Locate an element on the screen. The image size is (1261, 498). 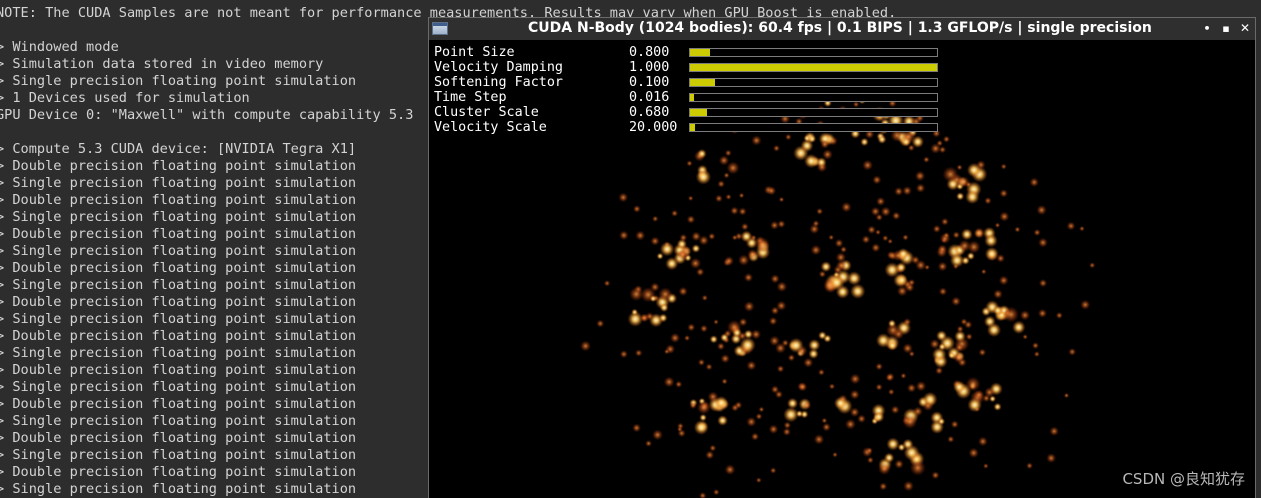
param-value: 0.680 is located at coordinates (649, 112).